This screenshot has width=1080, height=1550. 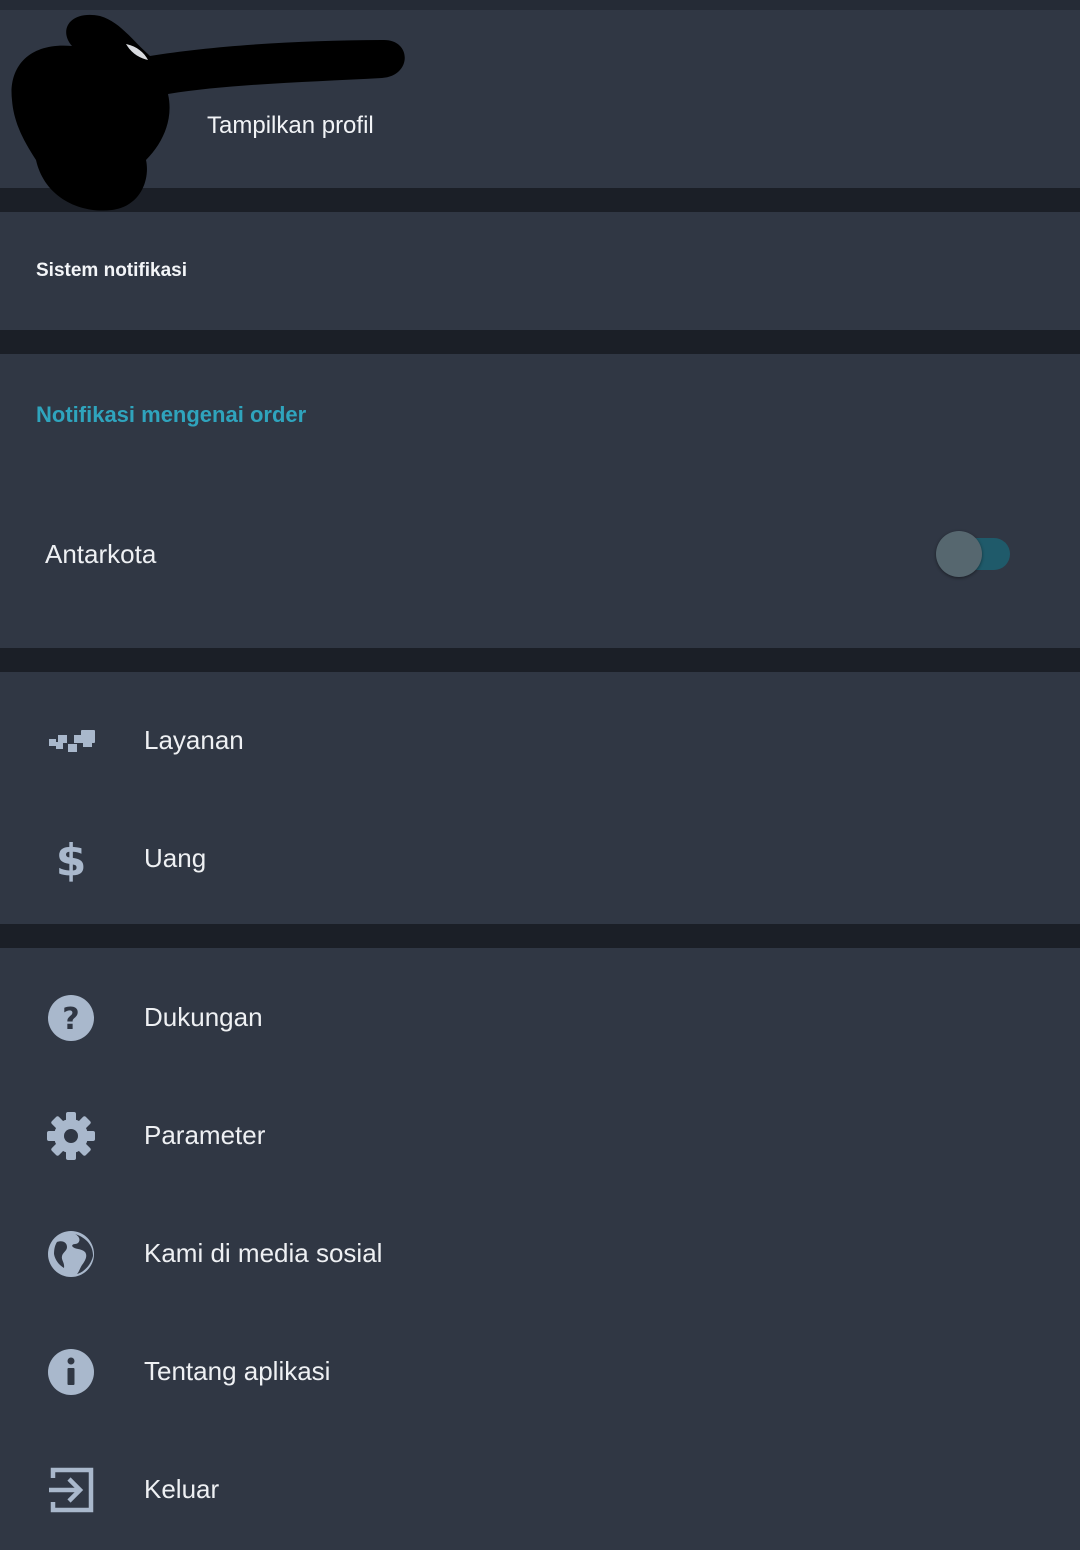 I want to click on menu-label-money: Uang, so click(x=175, y=858).